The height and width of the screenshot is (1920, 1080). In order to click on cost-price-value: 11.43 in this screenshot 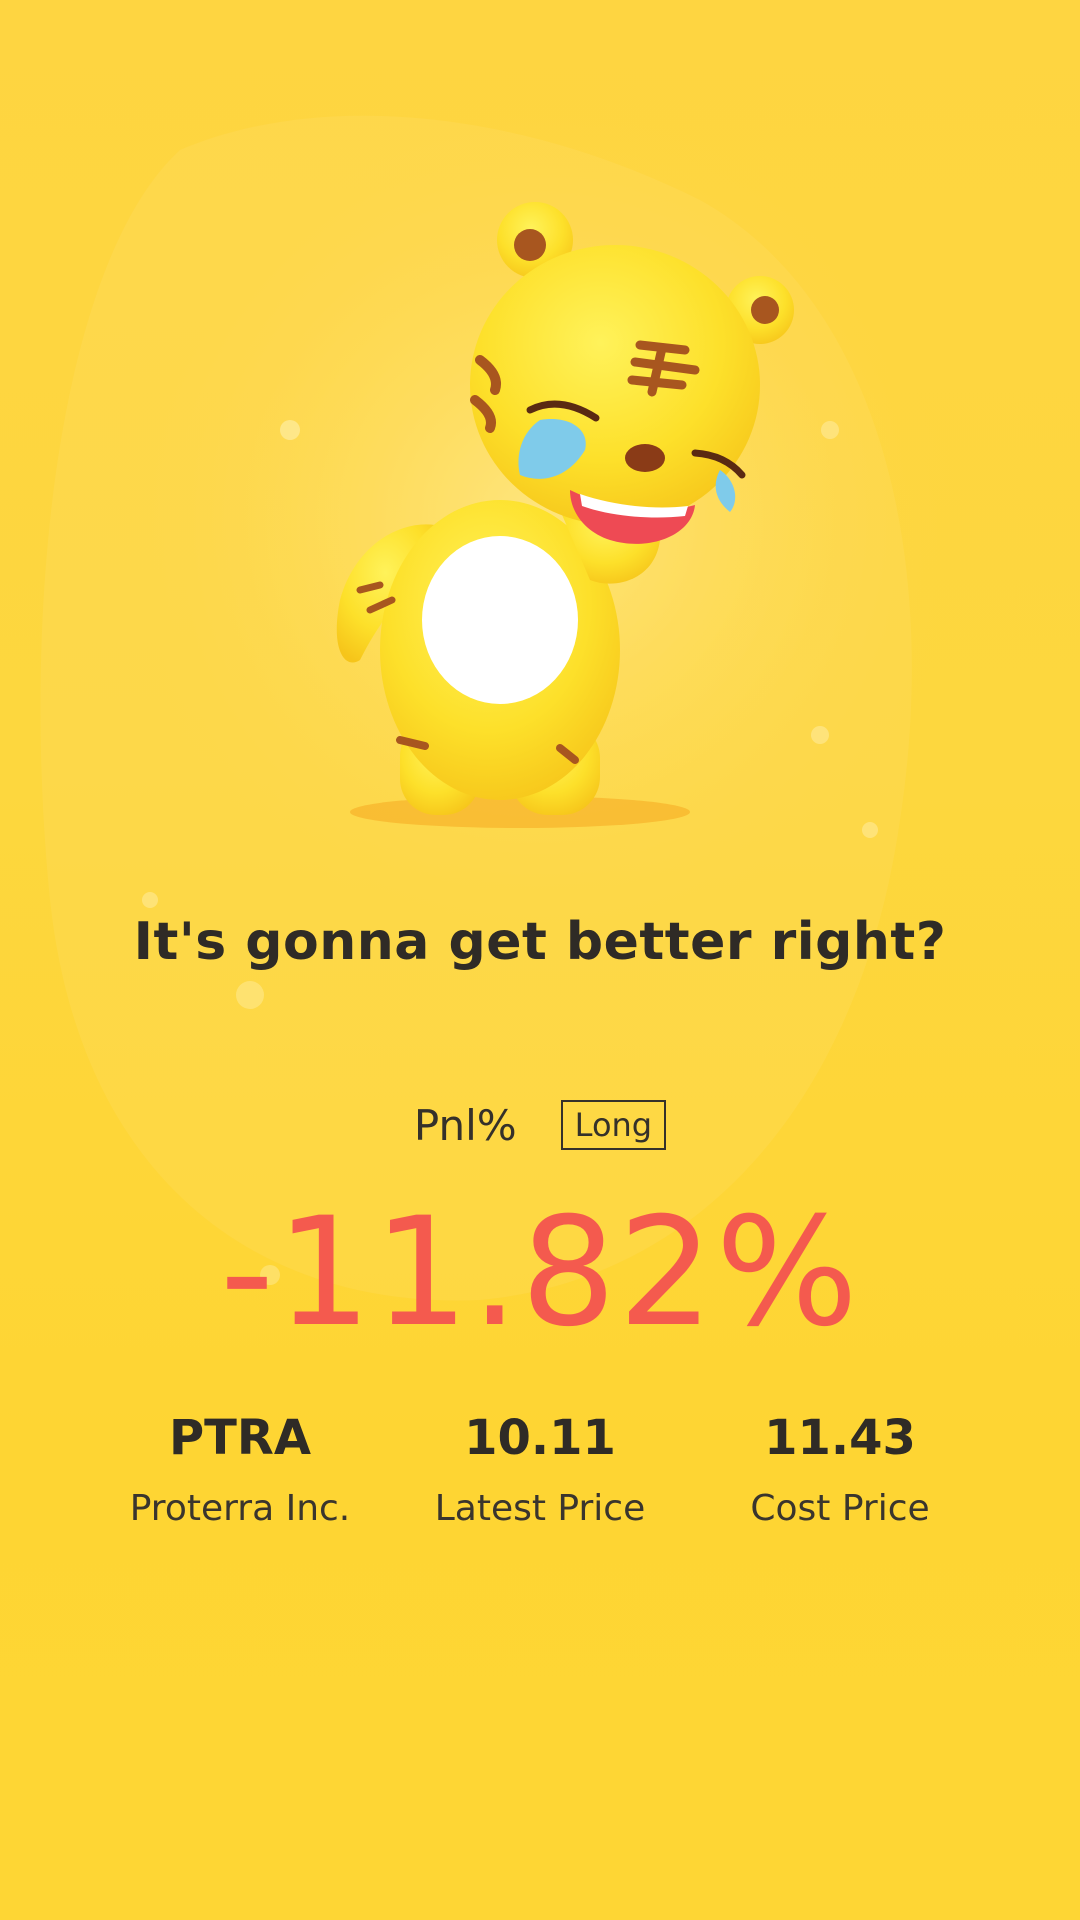, I will do `click(840, 1438)`.